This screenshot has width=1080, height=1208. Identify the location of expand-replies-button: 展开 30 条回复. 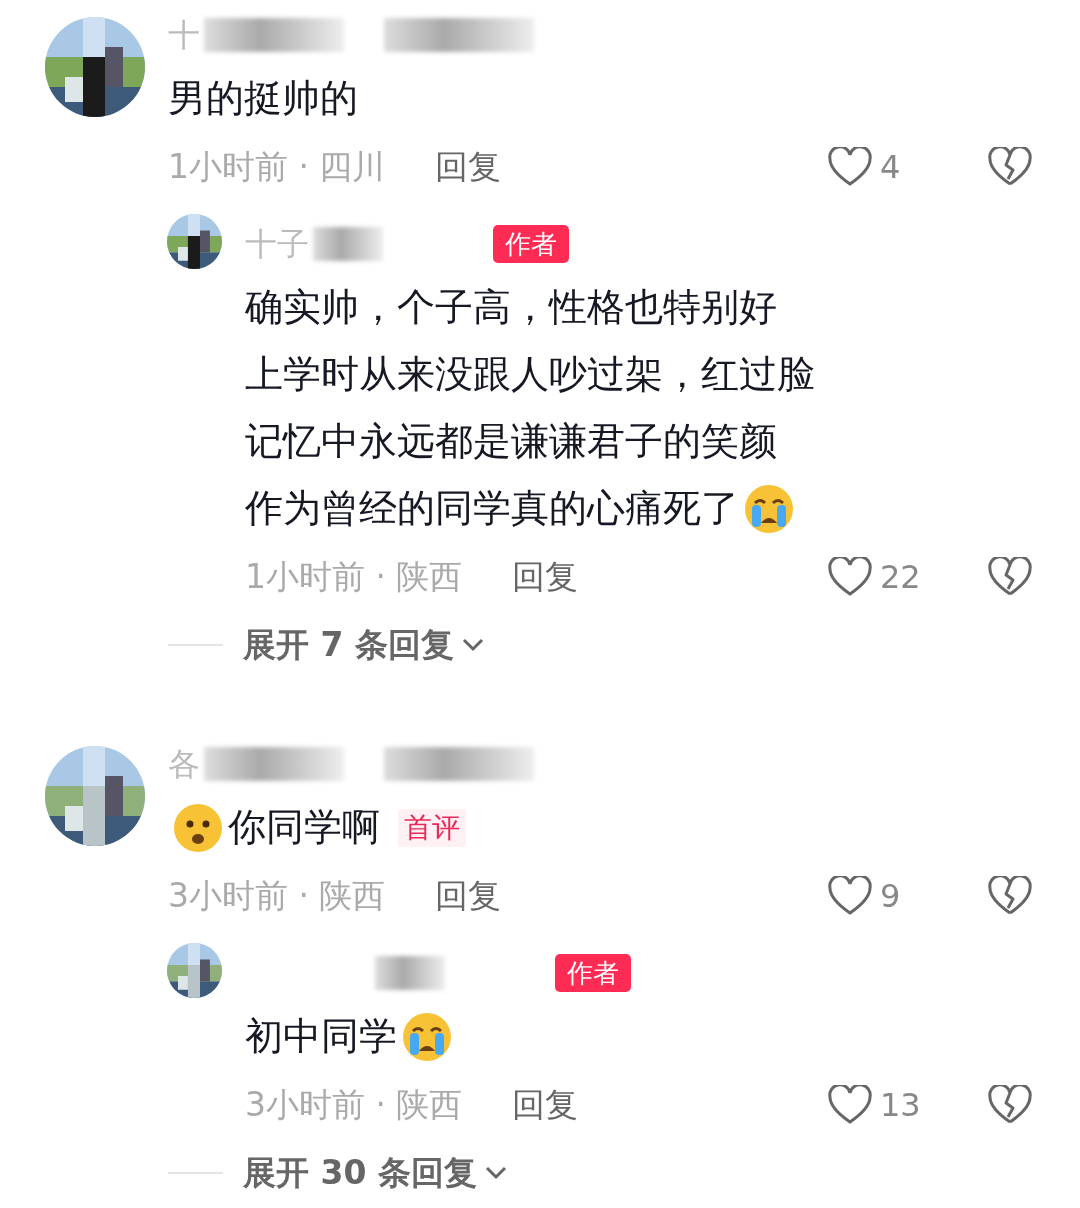
(375, 1173).